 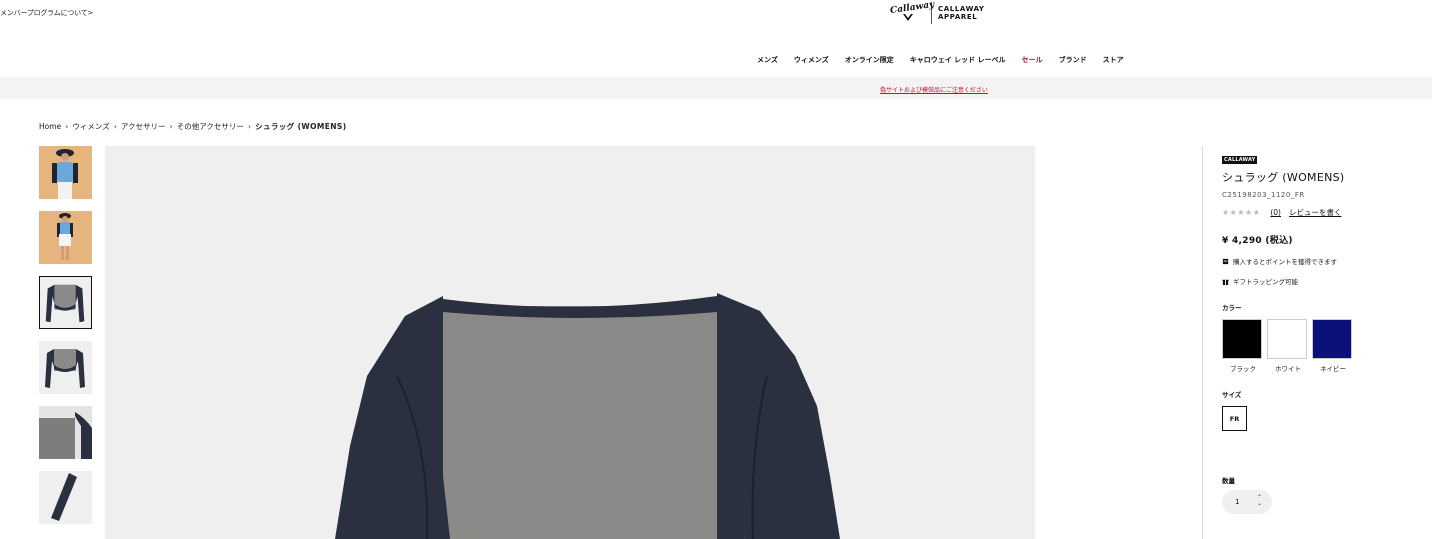 What do you see at coordinates (1265, 282) in the screenshot?
I see `gift-text: ギフトラッピング可能` at bounding box center [1265, 282].